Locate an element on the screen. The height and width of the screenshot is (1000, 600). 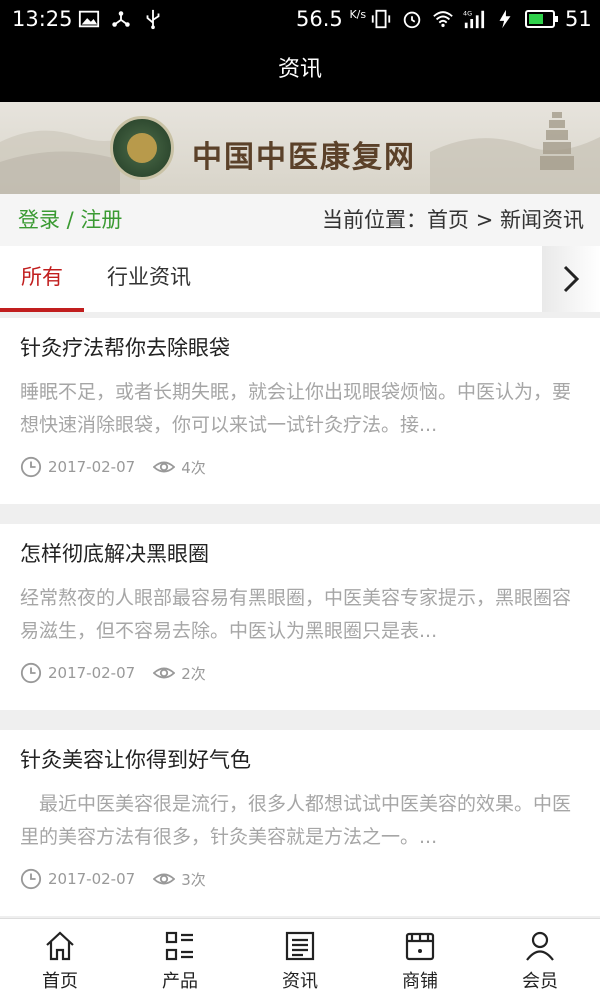
shop-icon is located at coordinates (420, 946).